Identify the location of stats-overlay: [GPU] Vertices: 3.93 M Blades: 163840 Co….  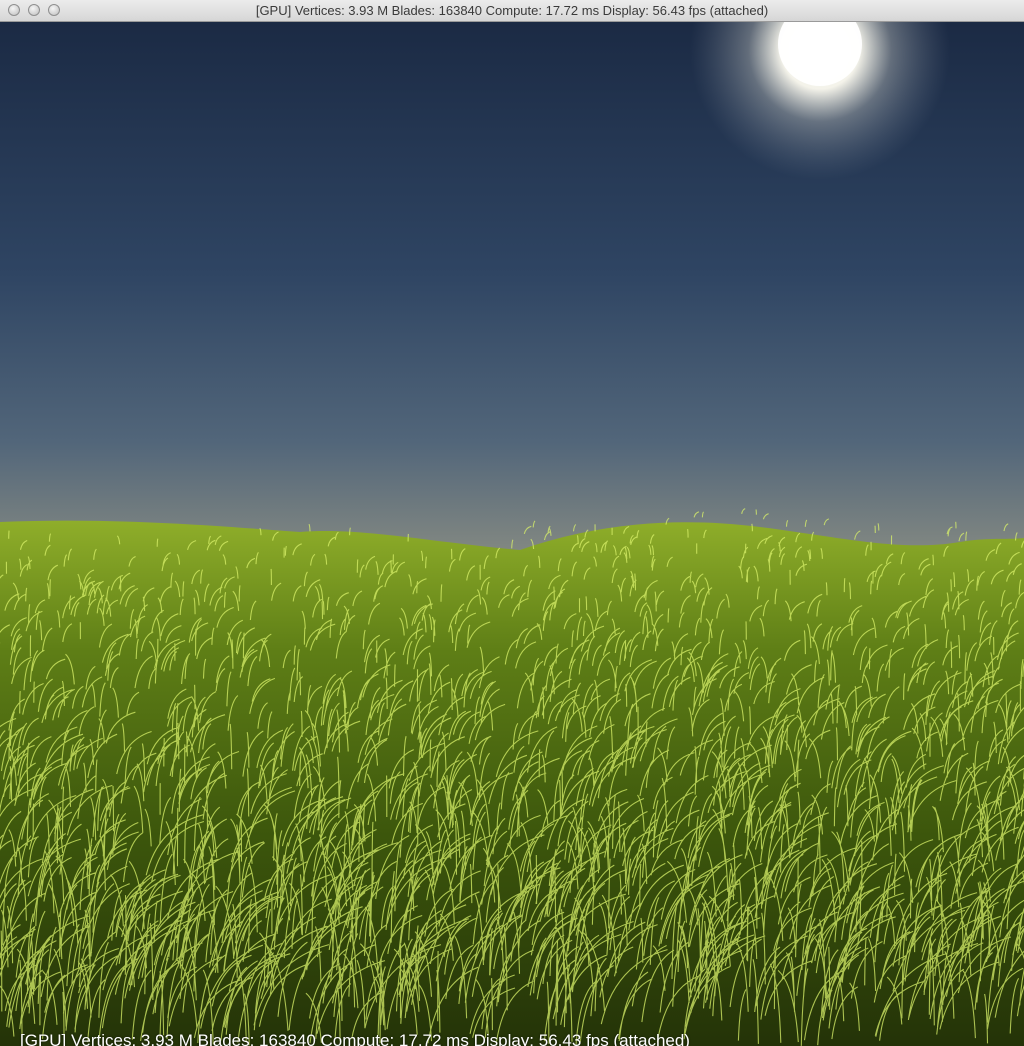
(355, 1038).